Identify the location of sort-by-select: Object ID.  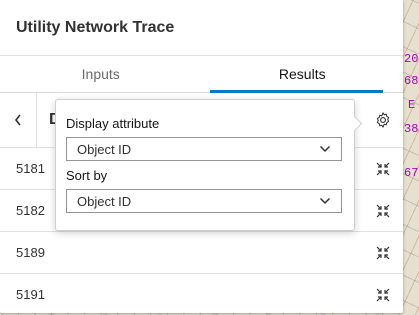
(204, 201).